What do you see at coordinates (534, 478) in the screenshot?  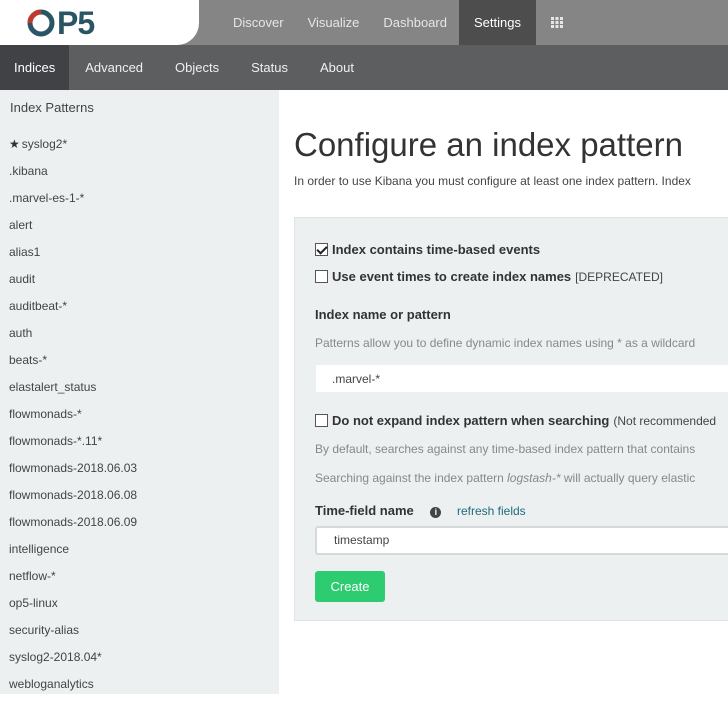 I see `example-pattern: logstash-*` at bounding box center [534, 478].